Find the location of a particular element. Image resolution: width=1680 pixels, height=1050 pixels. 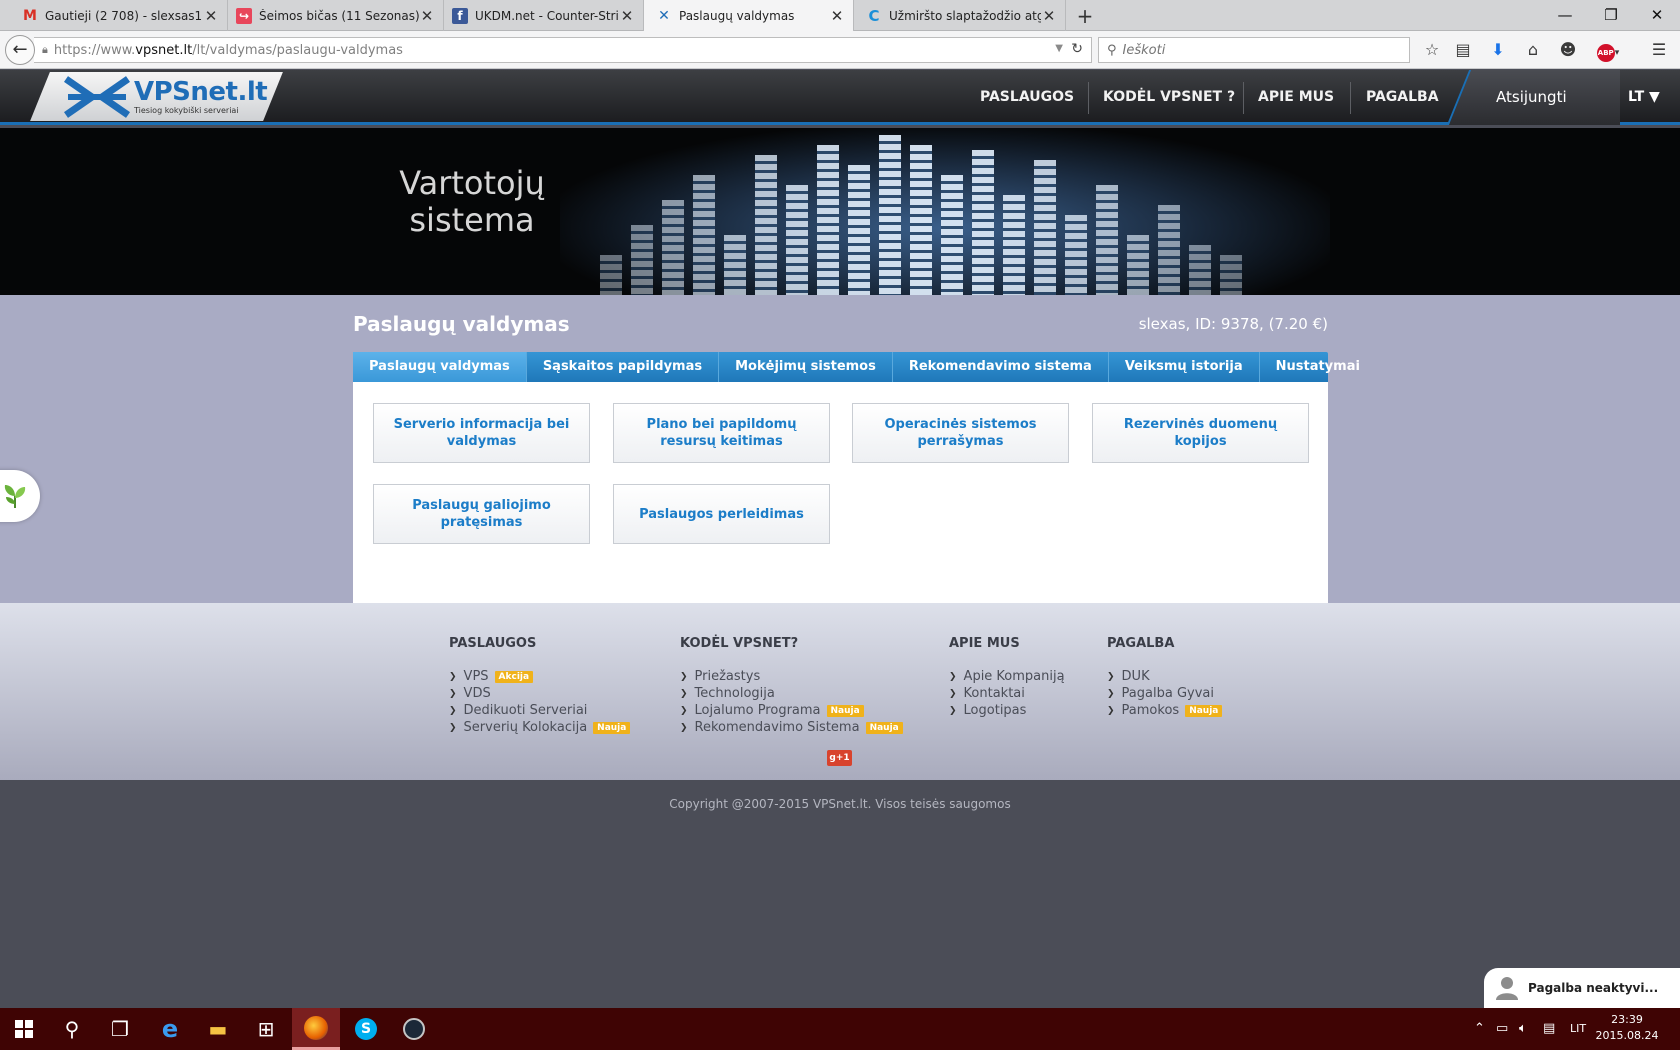

service-renewal-button: Paslaugų galiojimo pratęsimas is located at coordinates (481, 514).